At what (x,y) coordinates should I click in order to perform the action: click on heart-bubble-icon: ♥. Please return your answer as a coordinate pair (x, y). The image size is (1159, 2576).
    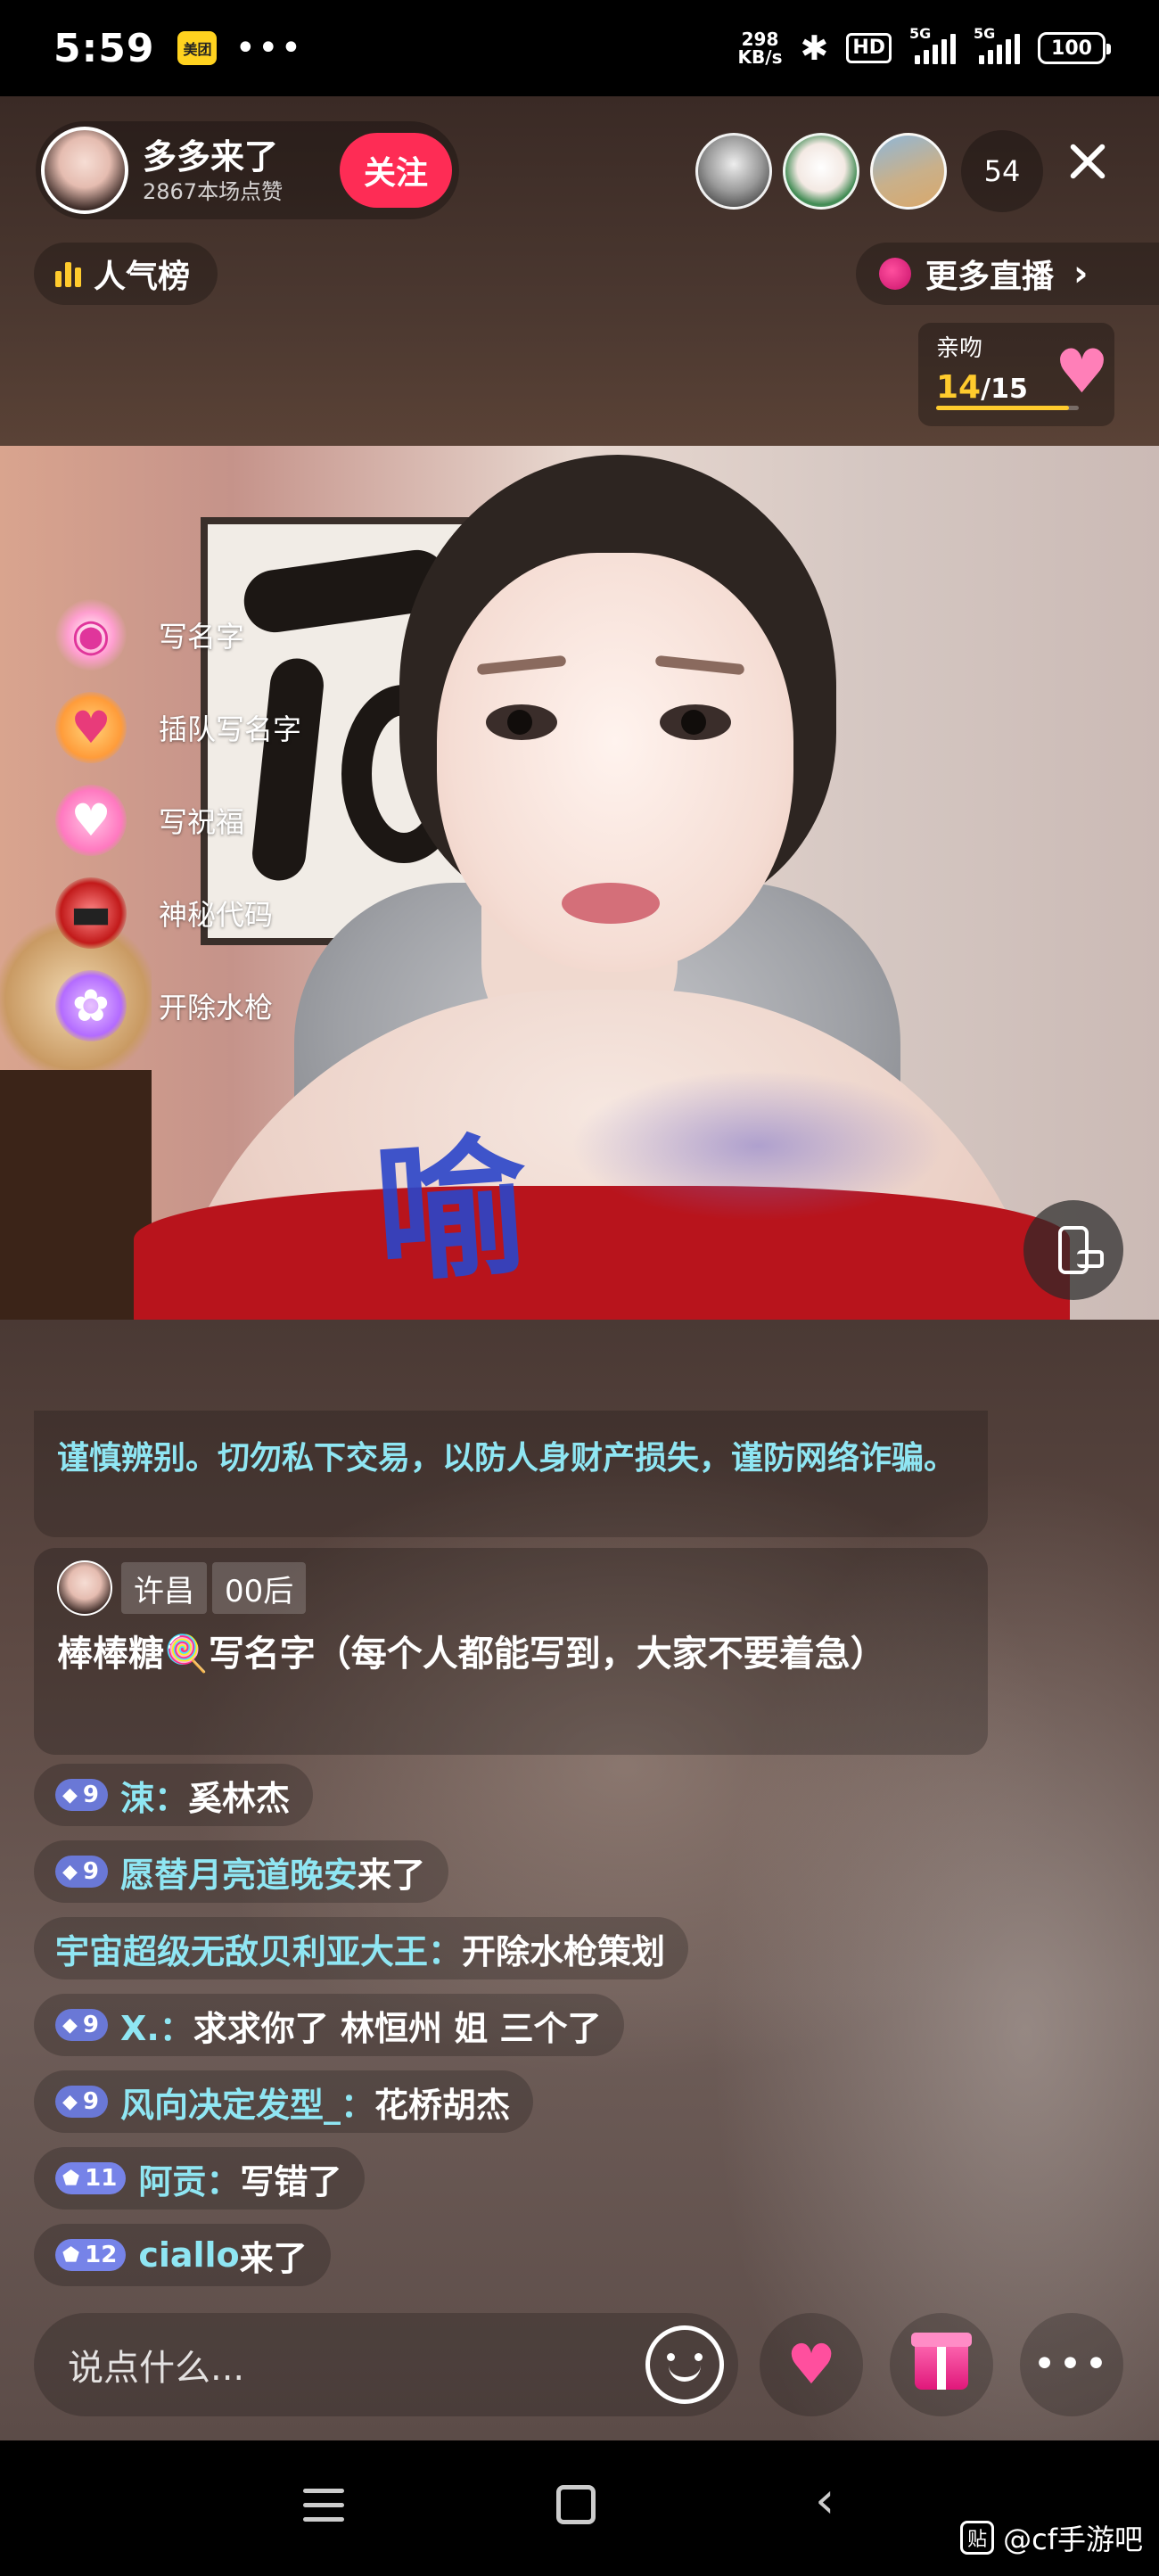
    Looking at the image, I should click on (91, 820).